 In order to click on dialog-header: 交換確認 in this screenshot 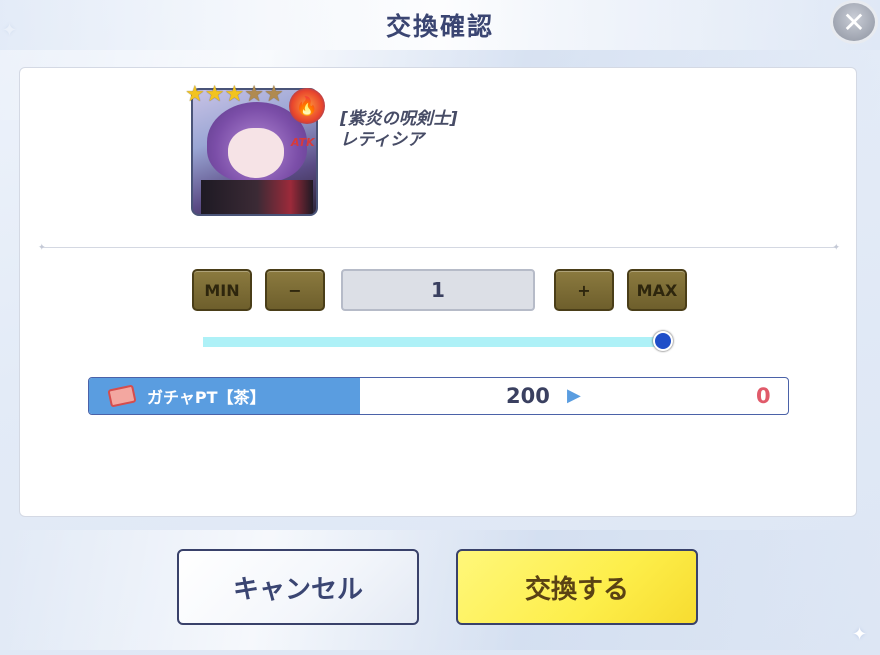, I will do `click(440, 25)`.